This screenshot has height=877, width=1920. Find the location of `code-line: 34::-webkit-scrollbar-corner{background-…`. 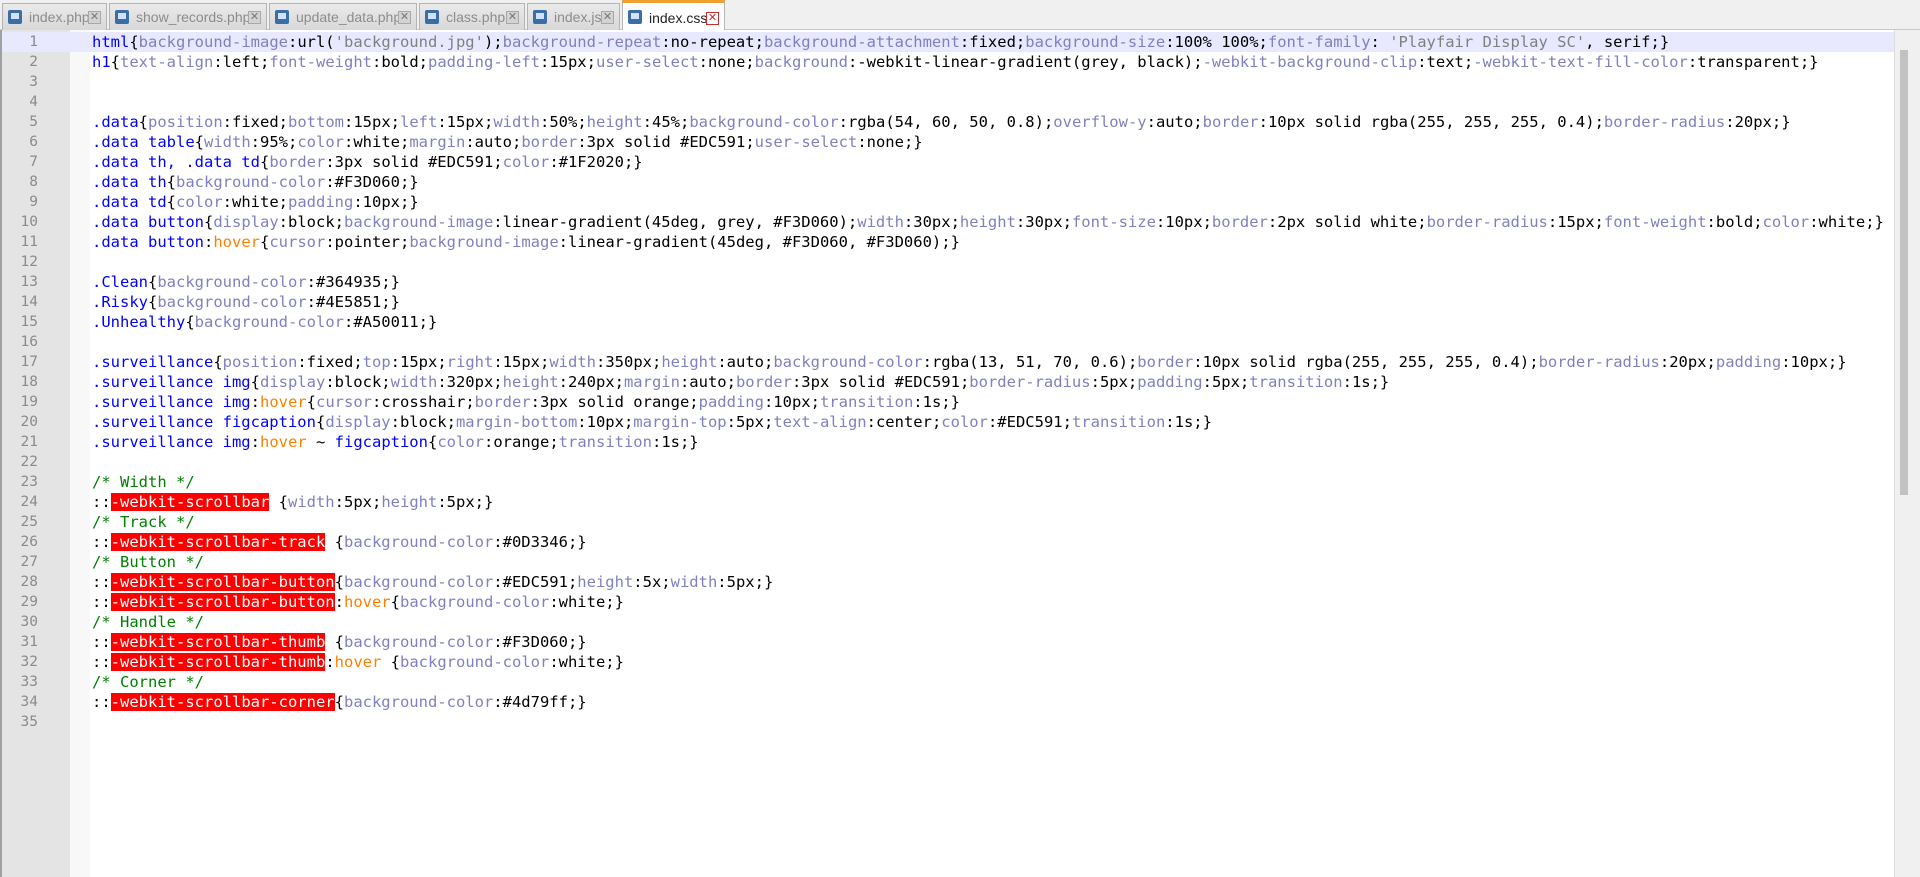

code-line: 34::-webkit-scrollbar-corner{background-… is located at coordinates (949, 702).